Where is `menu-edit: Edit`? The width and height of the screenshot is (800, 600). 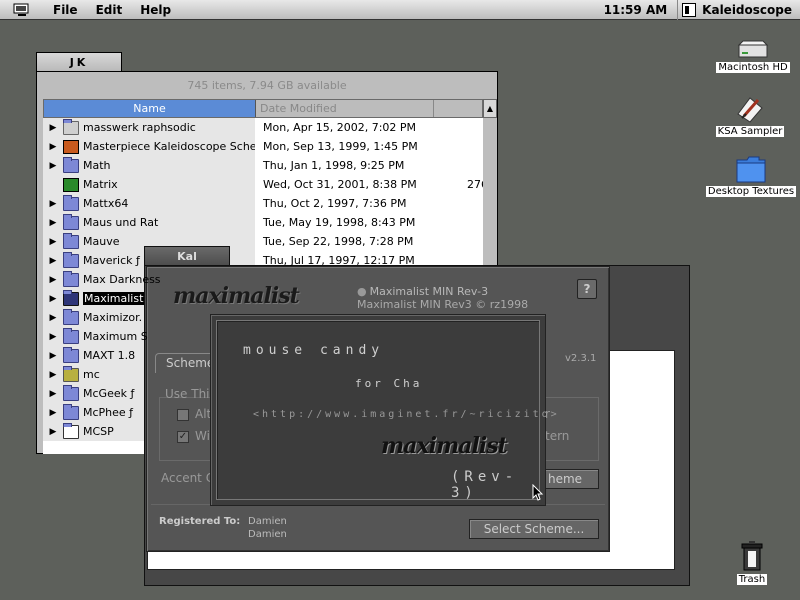
menu-edit: Edit is located at coordinates (109, 10).